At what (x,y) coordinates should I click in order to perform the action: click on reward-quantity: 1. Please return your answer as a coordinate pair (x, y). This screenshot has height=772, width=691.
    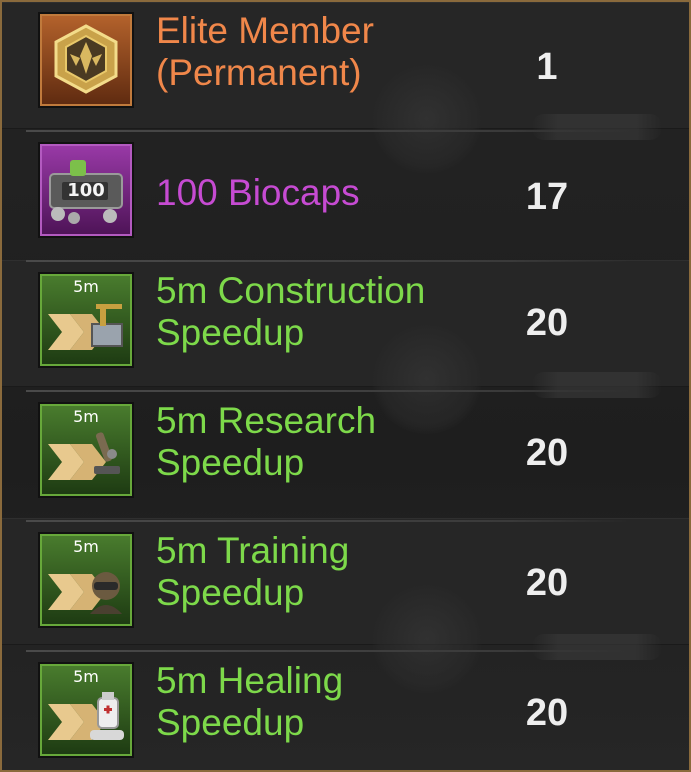
    Looking at the image, I should click on (547, 67).